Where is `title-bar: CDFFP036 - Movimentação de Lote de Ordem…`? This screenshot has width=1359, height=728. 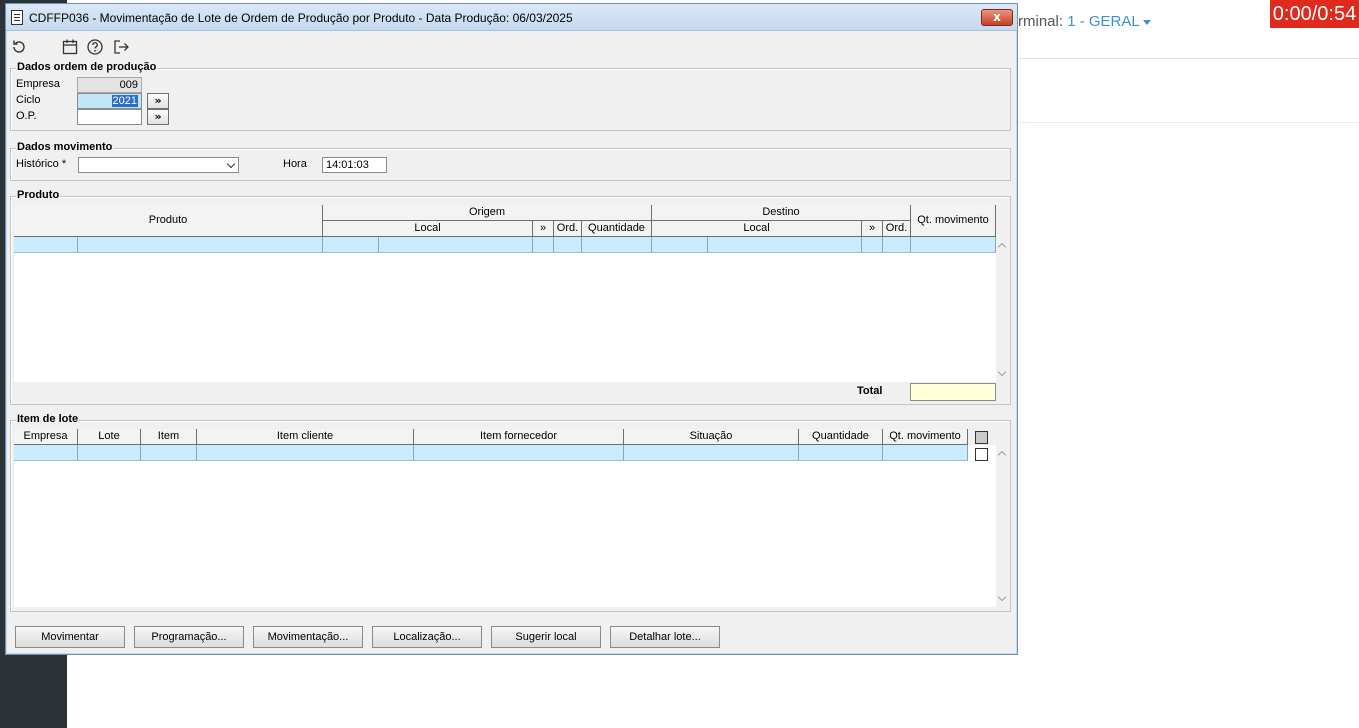 title-bar: CDFFP036 - Movimentação de Lote de Ordem… is located at coordinates (511, 17).